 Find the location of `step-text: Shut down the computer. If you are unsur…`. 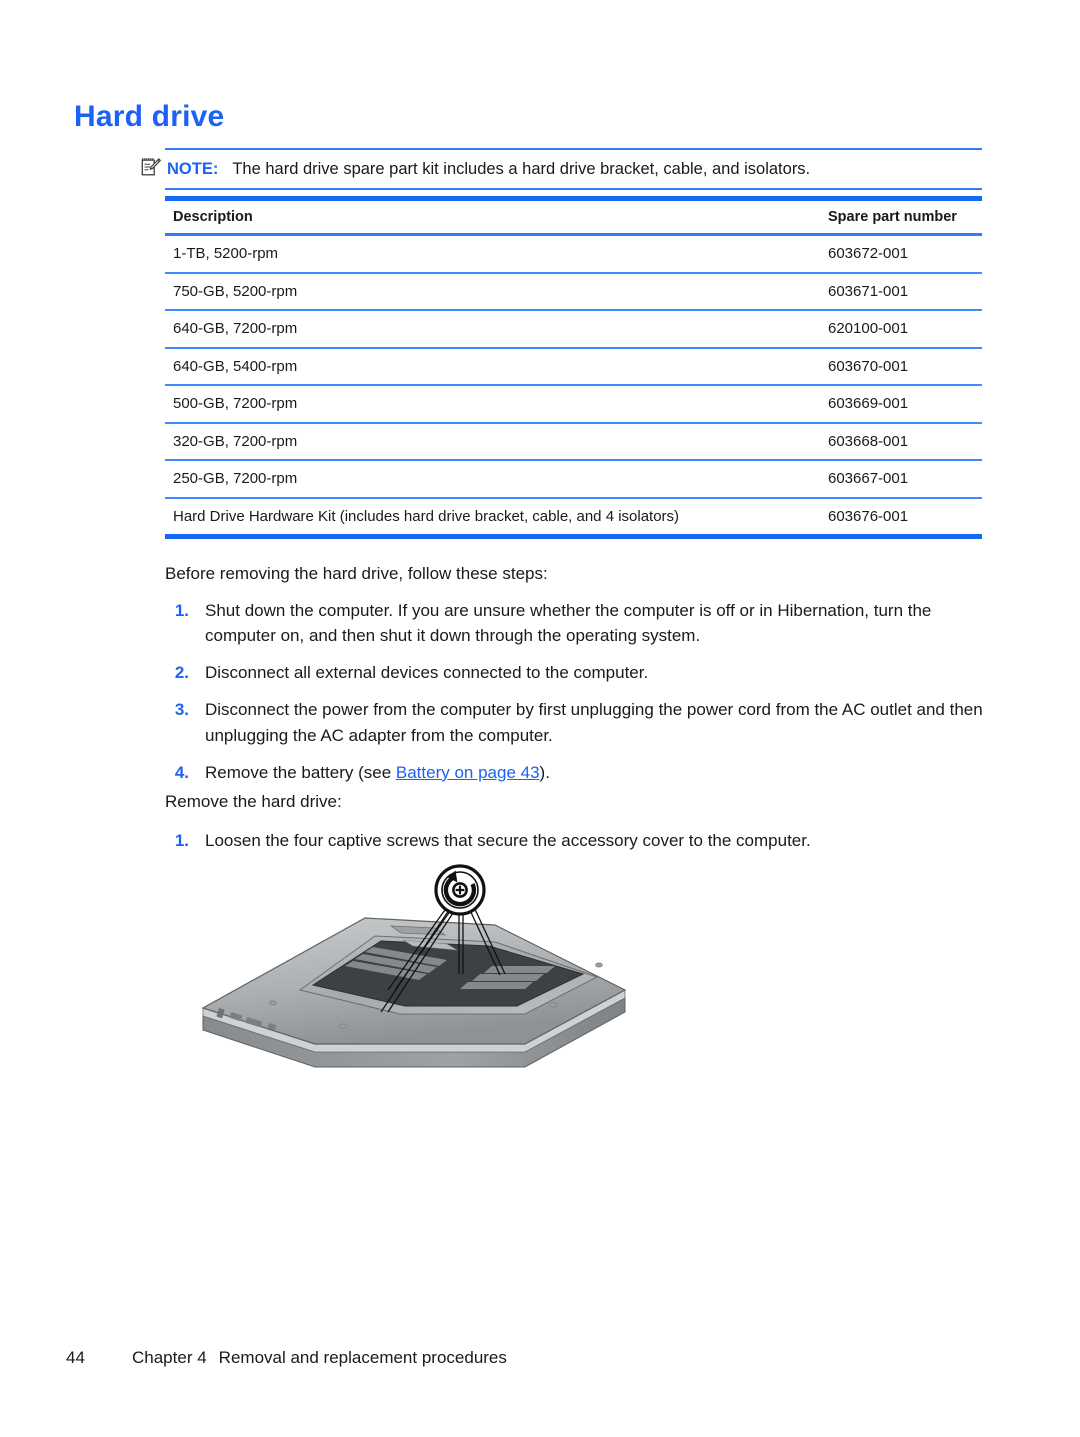

step-text: Shut down the computer. If you are unsur… is located at coordinates (568, 623).